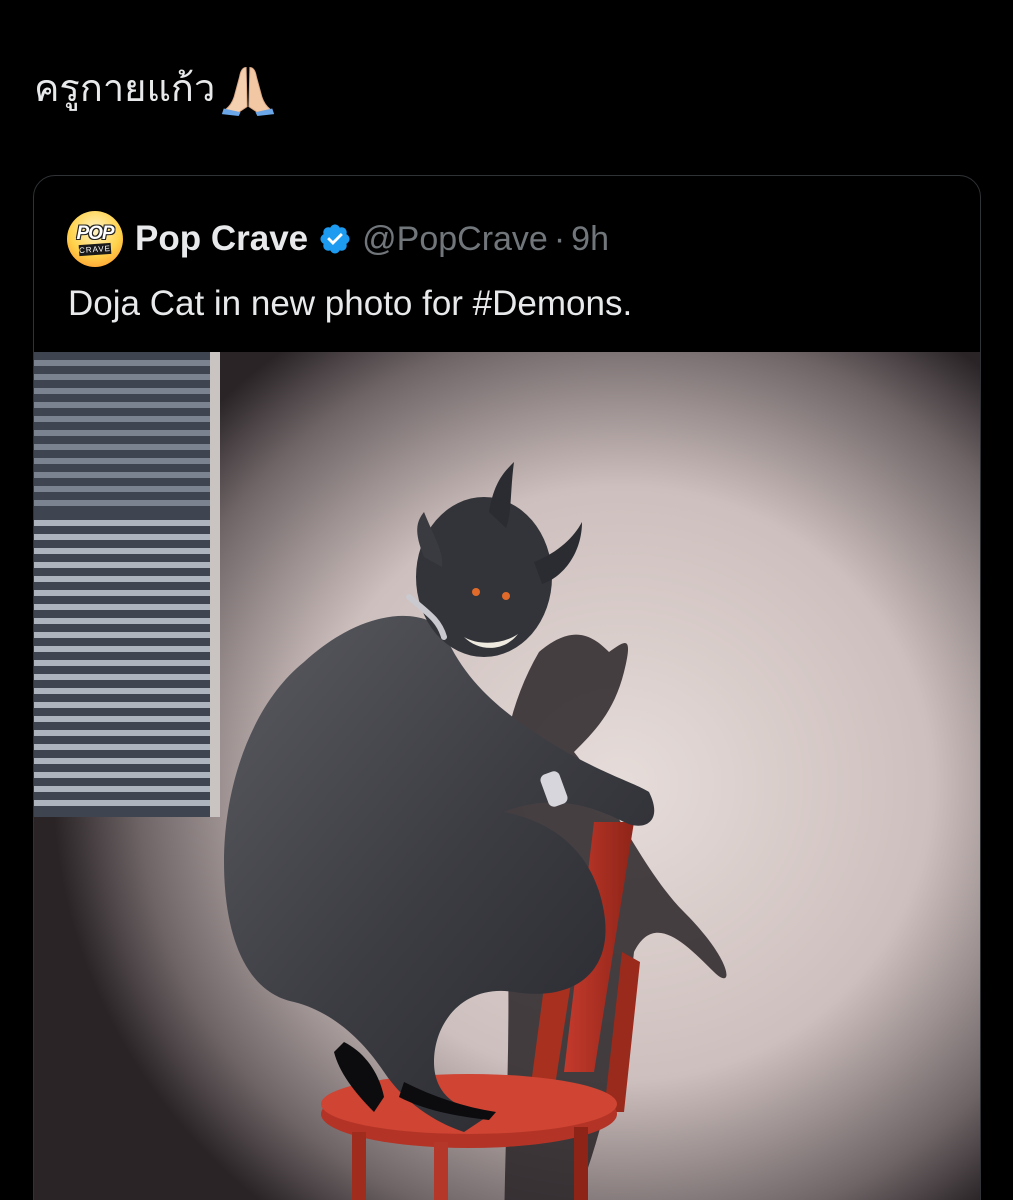  I want to click on post-text-content: ครูกายแก้ว, so click(125, 88).